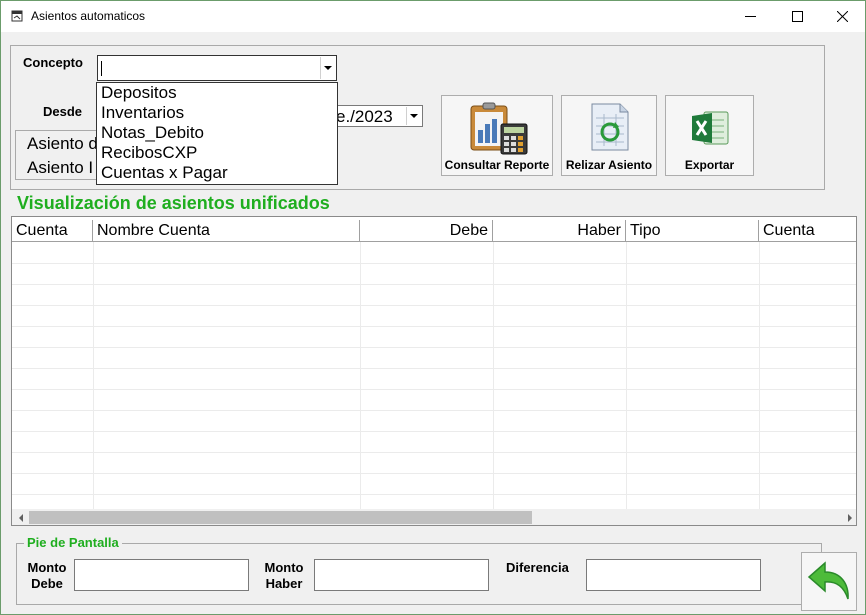  I want to click on concepto-option-cuentas-x-pagar: Cuentas x Pagar, so click(217, 173).